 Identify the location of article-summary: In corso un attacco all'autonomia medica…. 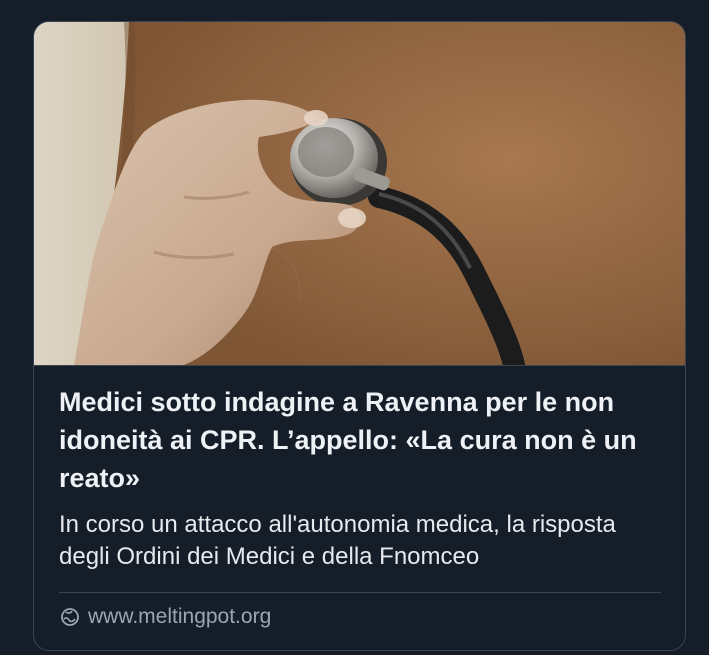
(337, 540).